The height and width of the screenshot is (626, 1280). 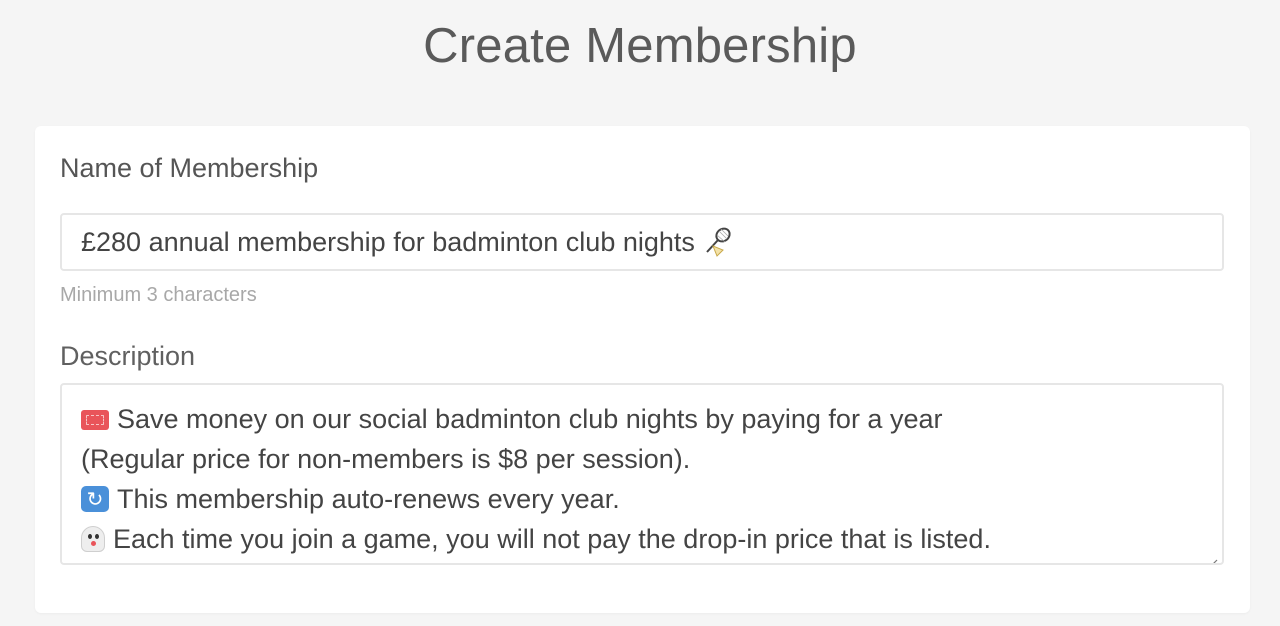 What do you see at coordinates (158, 295) in the screenshot?
I see `name-field-hint: Minimum 3 characters` at bounding box center [158, 295].